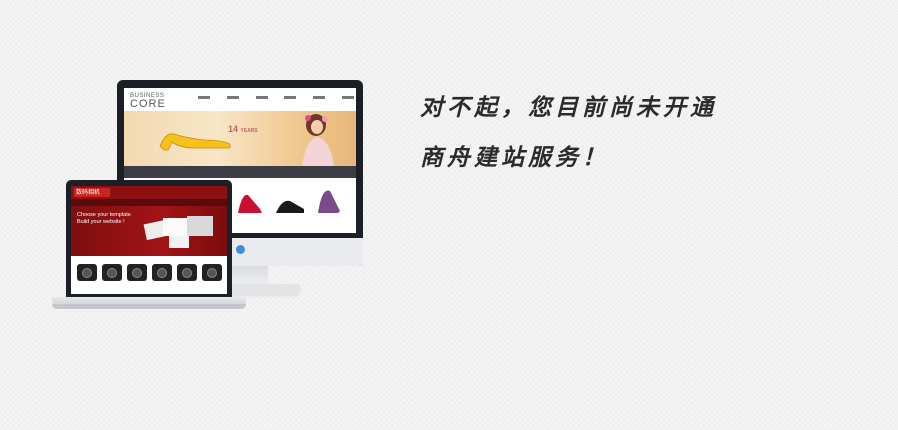  I want to click on banner-line-1: Choose your template, so click(104, 215).